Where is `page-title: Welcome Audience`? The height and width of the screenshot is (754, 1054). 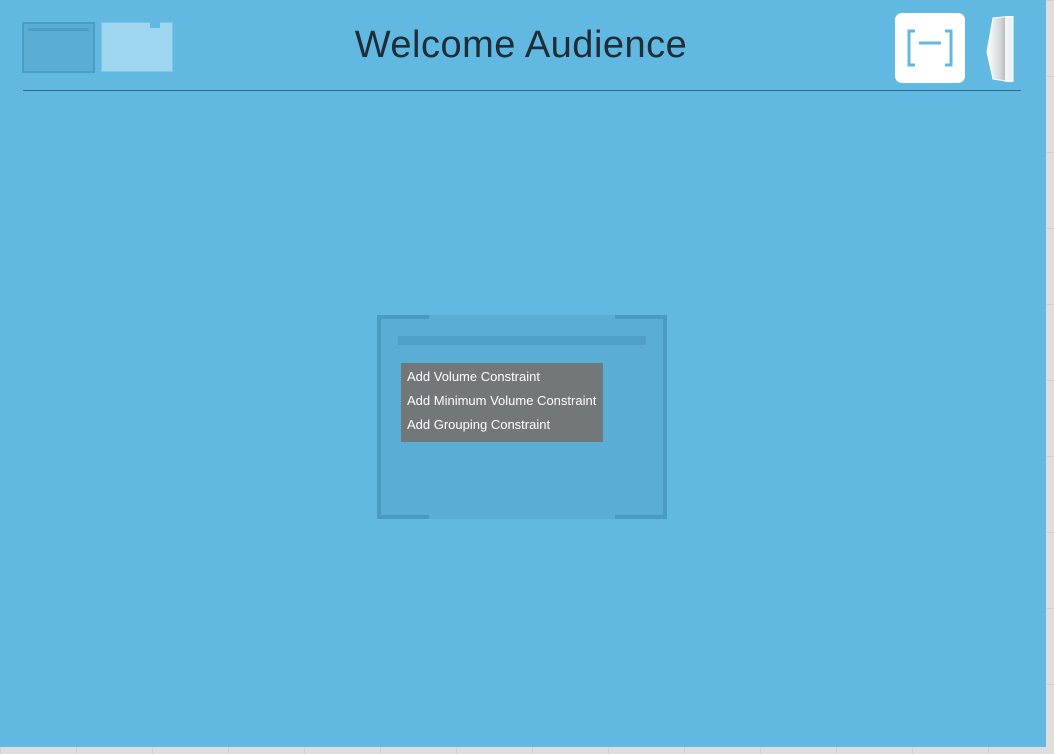 page-title: Welcome Audience is located at coordinates (521, 45).